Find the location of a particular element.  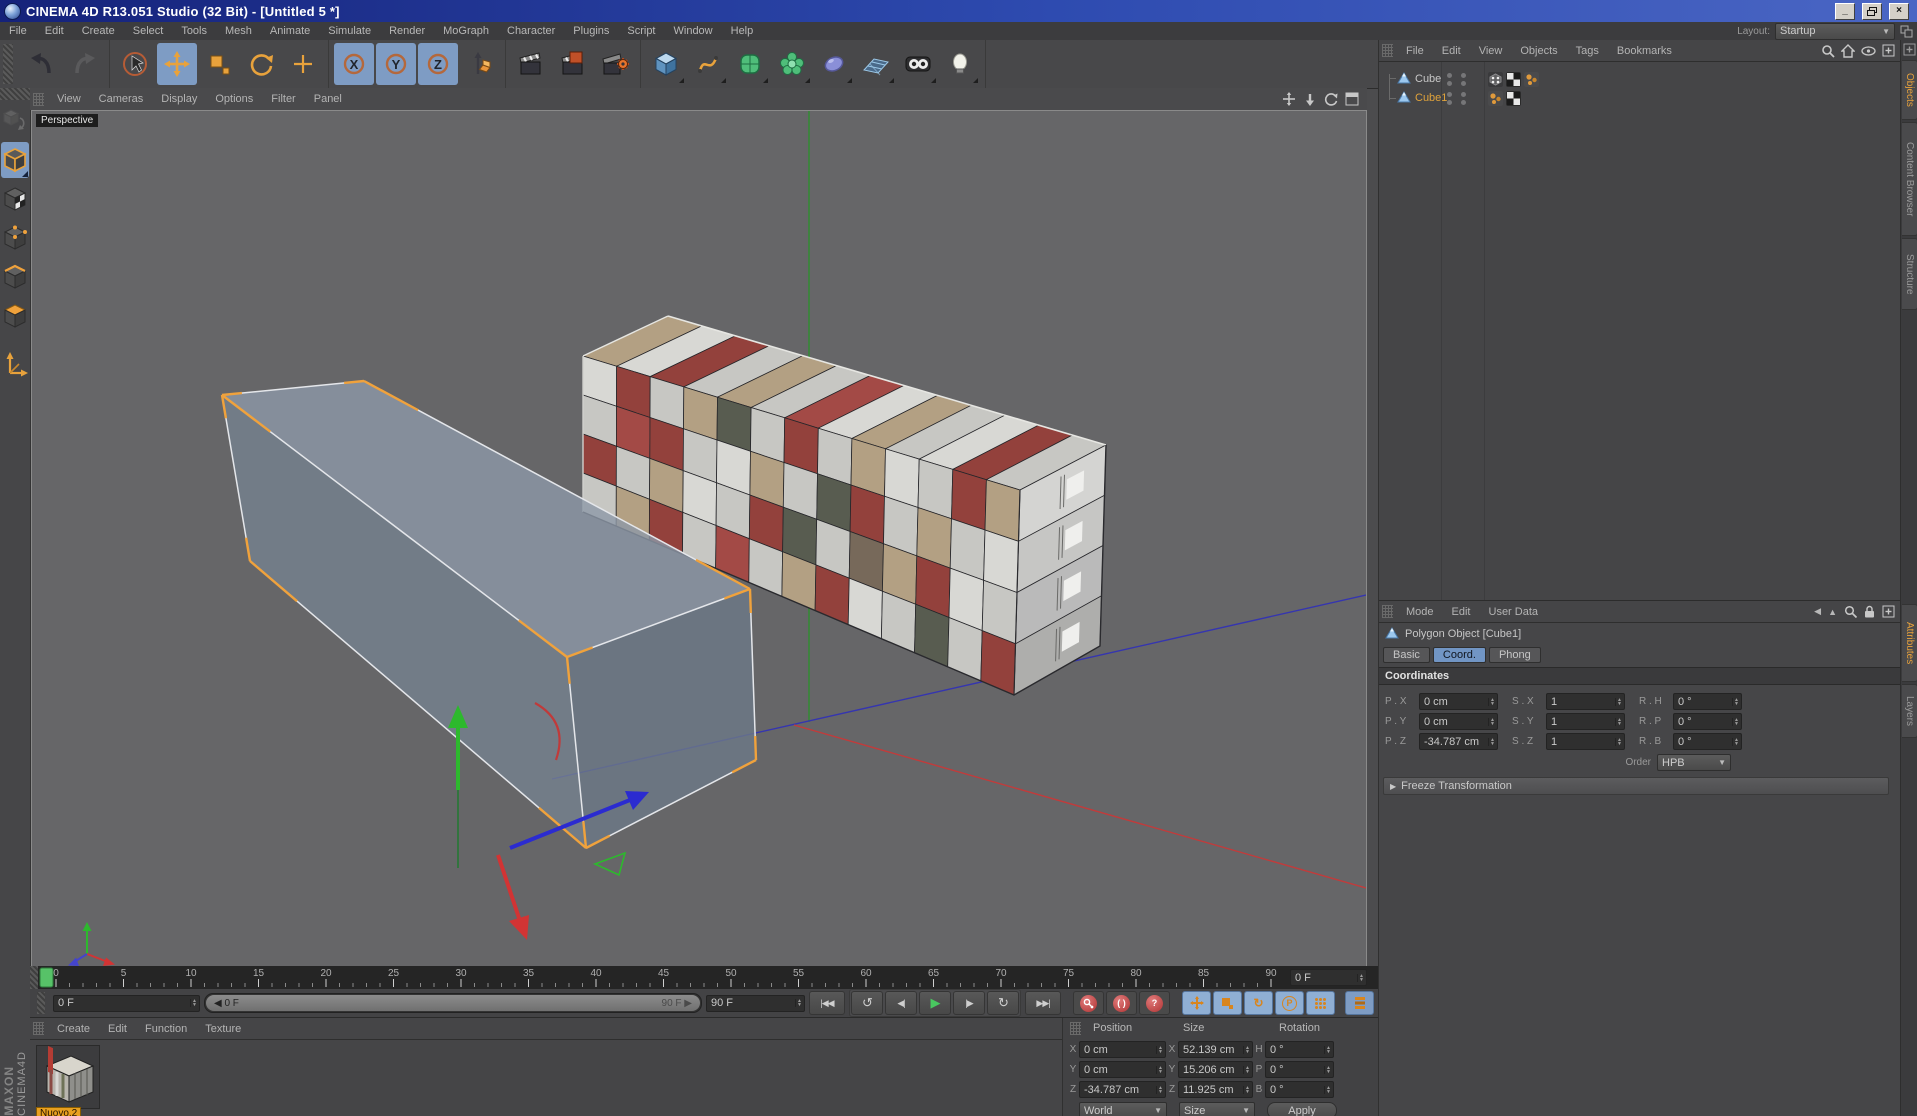

material-grip is located at coordinates (38, 1028).